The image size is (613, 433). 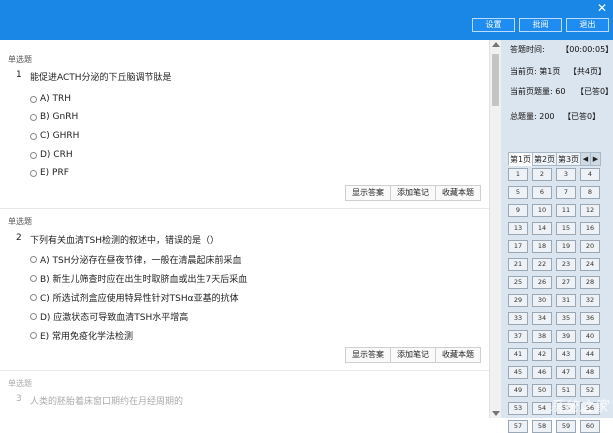 I want to click on option-b: B) GnRH, so click(x=54, y=117).